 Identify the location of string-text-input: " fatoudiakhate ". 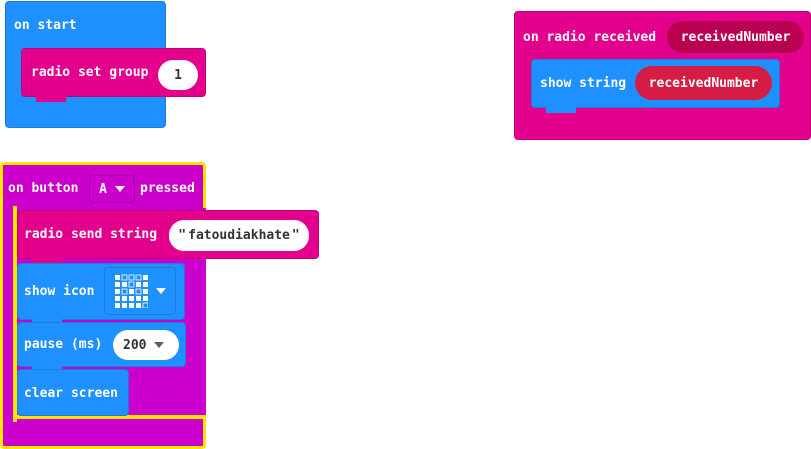
(239, 235).